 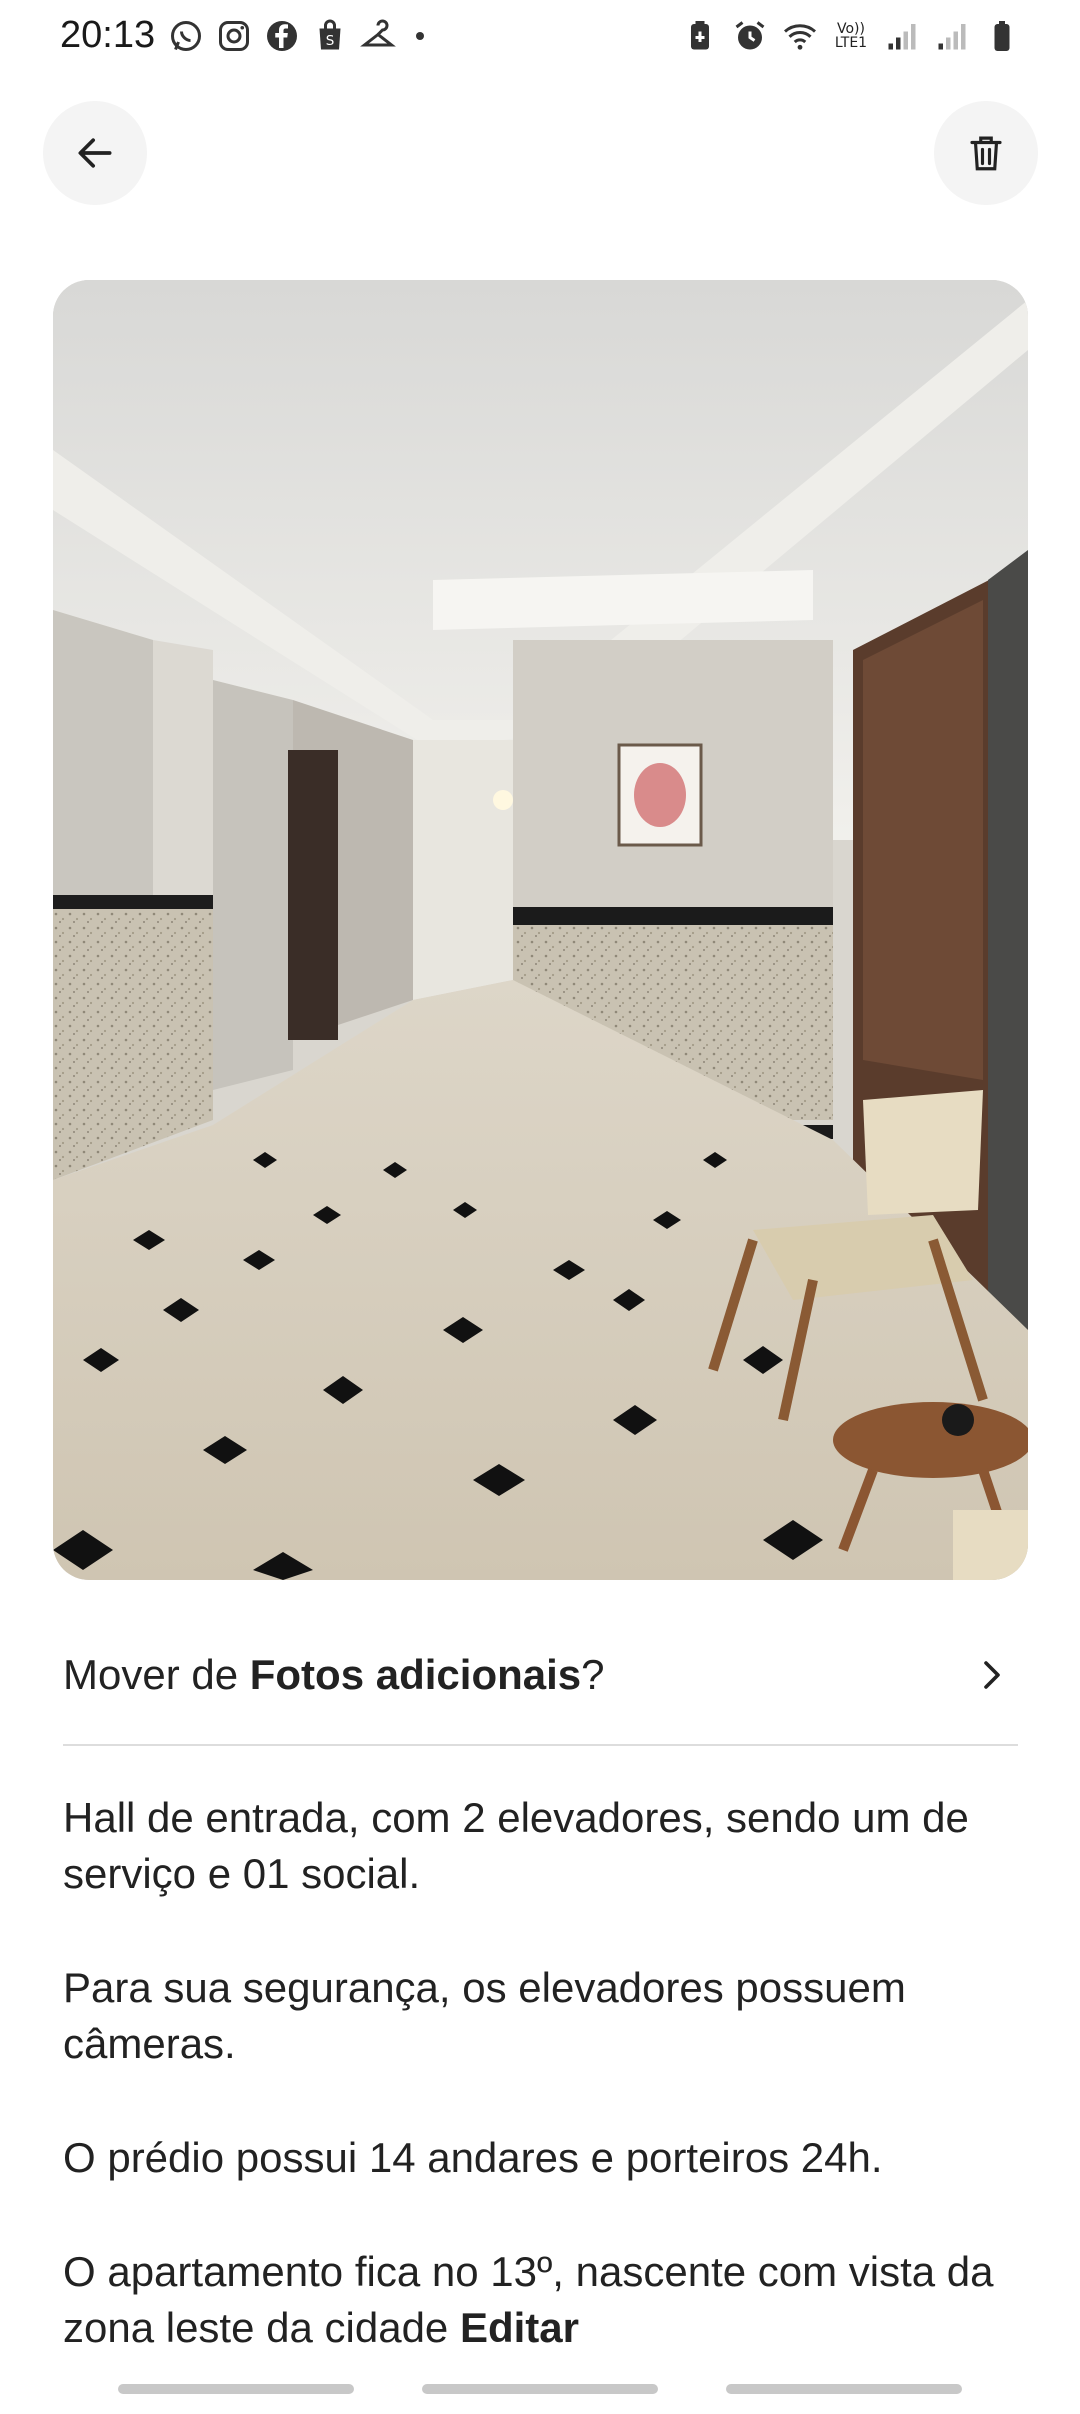 What do you see at coordinates (156, 1674) in the screenshot?
I see `move-prefix: Mover de` at bounding box center [156, 1674].